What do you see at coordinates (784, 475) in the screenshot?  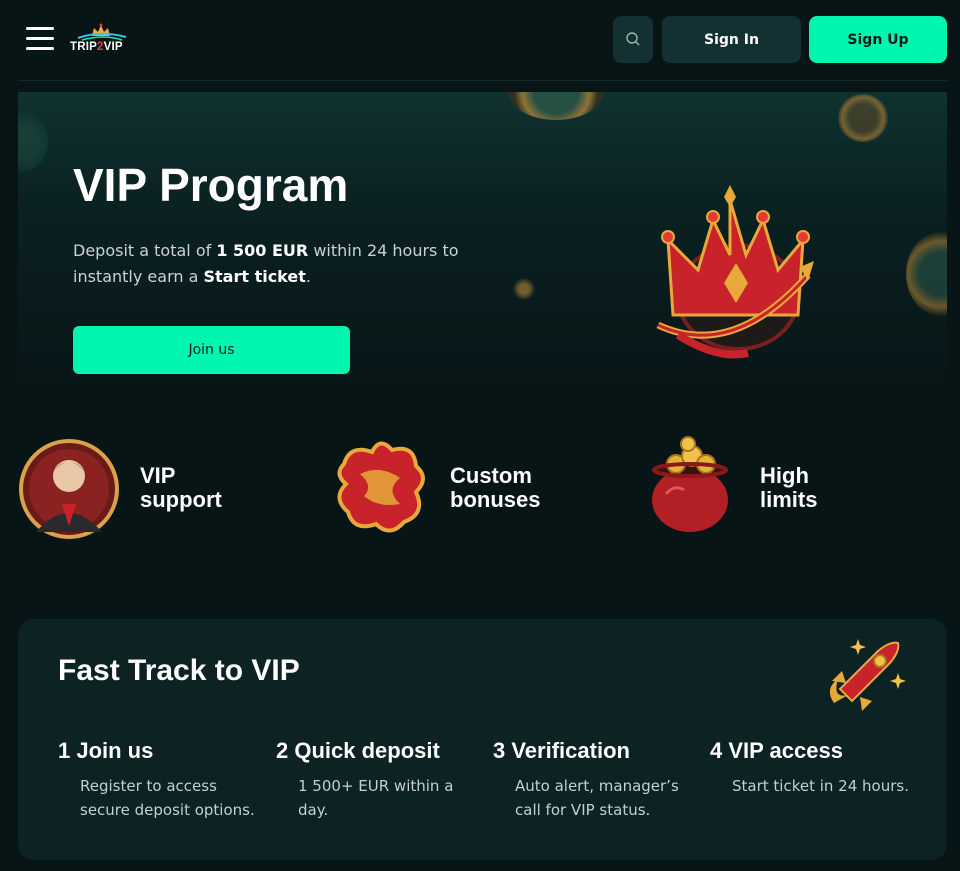 I see `feature-label-line1: High` at bounding box center [784, 475].